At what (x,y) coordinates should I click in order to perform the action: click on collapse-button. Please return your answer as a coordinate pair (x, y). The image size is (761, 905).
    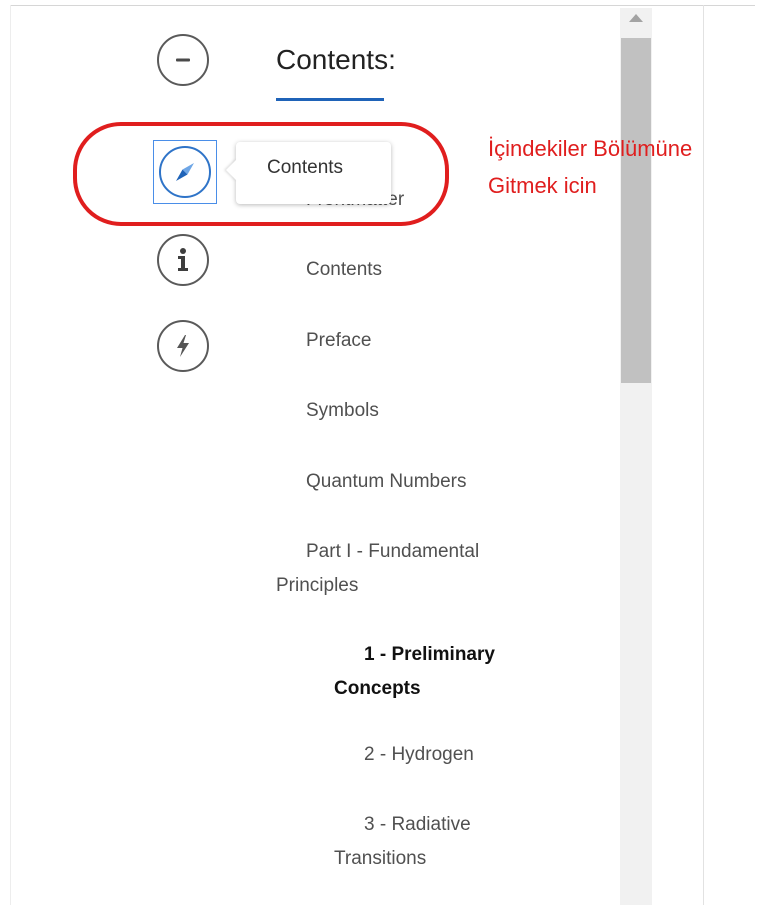
    Looking at the image, I should click on (183, 60).